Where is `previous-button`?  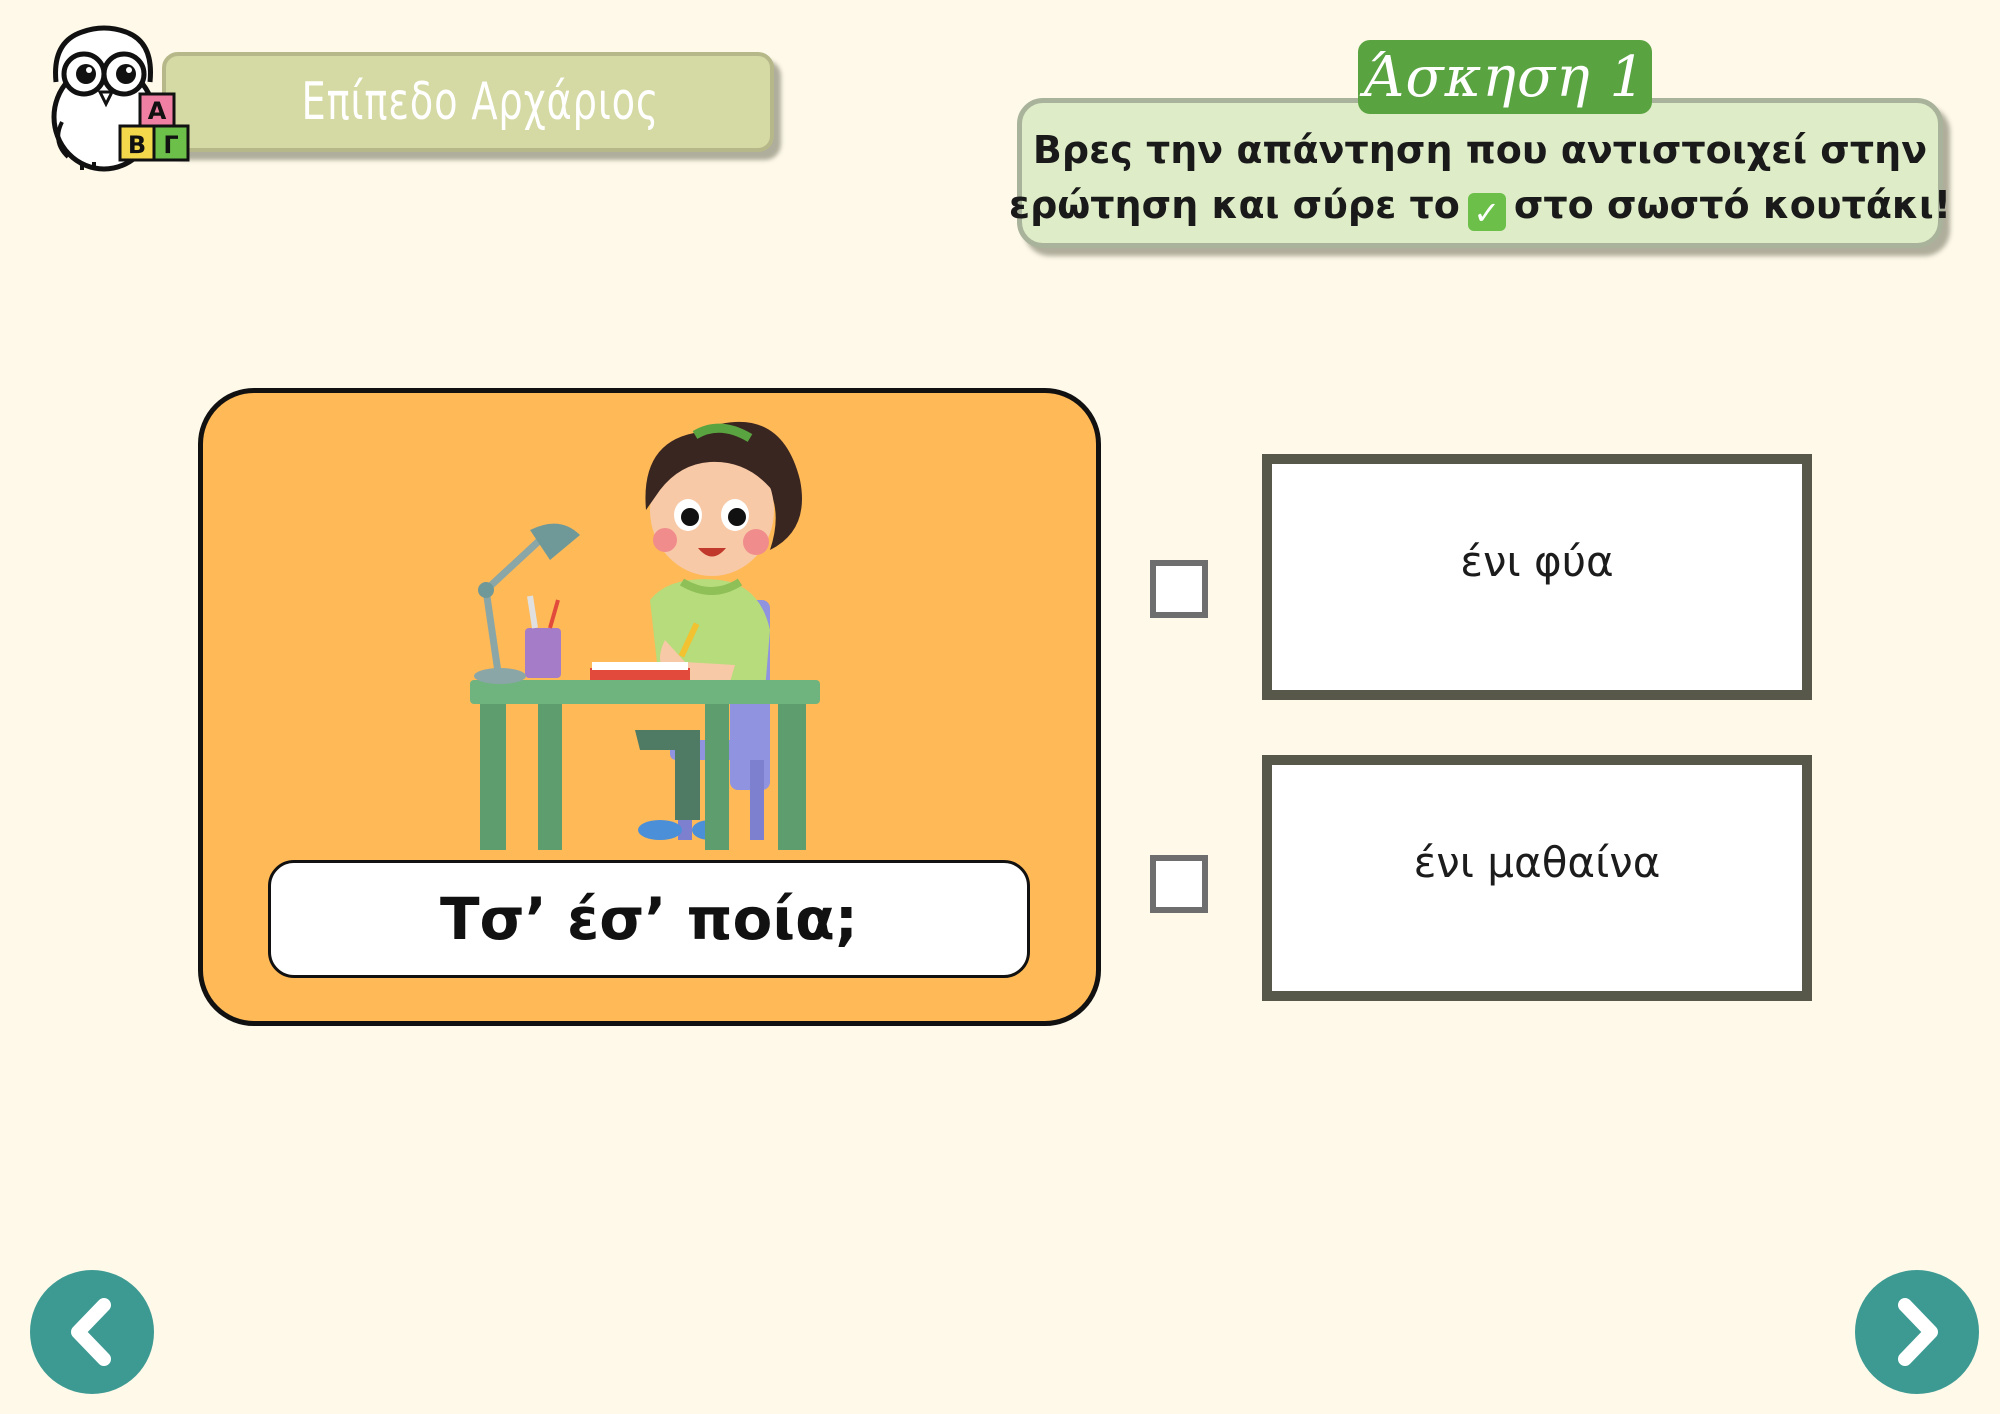
previous-button is located at coordinates (92, 1332).